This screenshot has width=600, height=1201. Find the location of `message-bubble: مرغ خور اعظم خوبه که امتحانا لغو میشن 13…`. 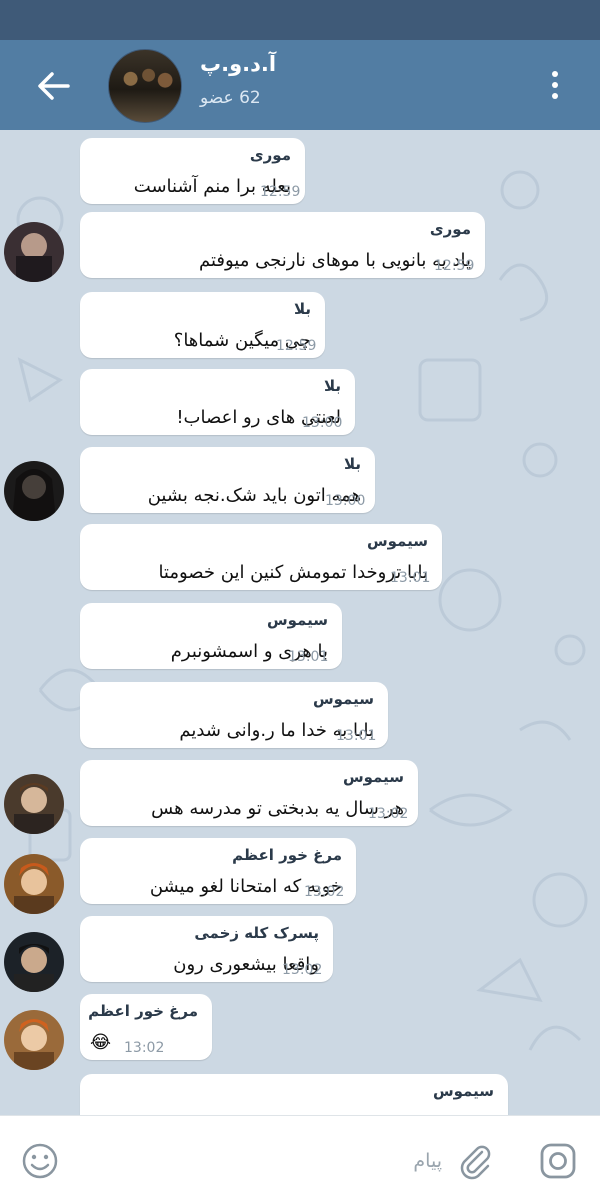

message-bubble: مرغ خور اعظم خوبه که امتحانا لغو میشن 13… is located at coordinates (218, 871).